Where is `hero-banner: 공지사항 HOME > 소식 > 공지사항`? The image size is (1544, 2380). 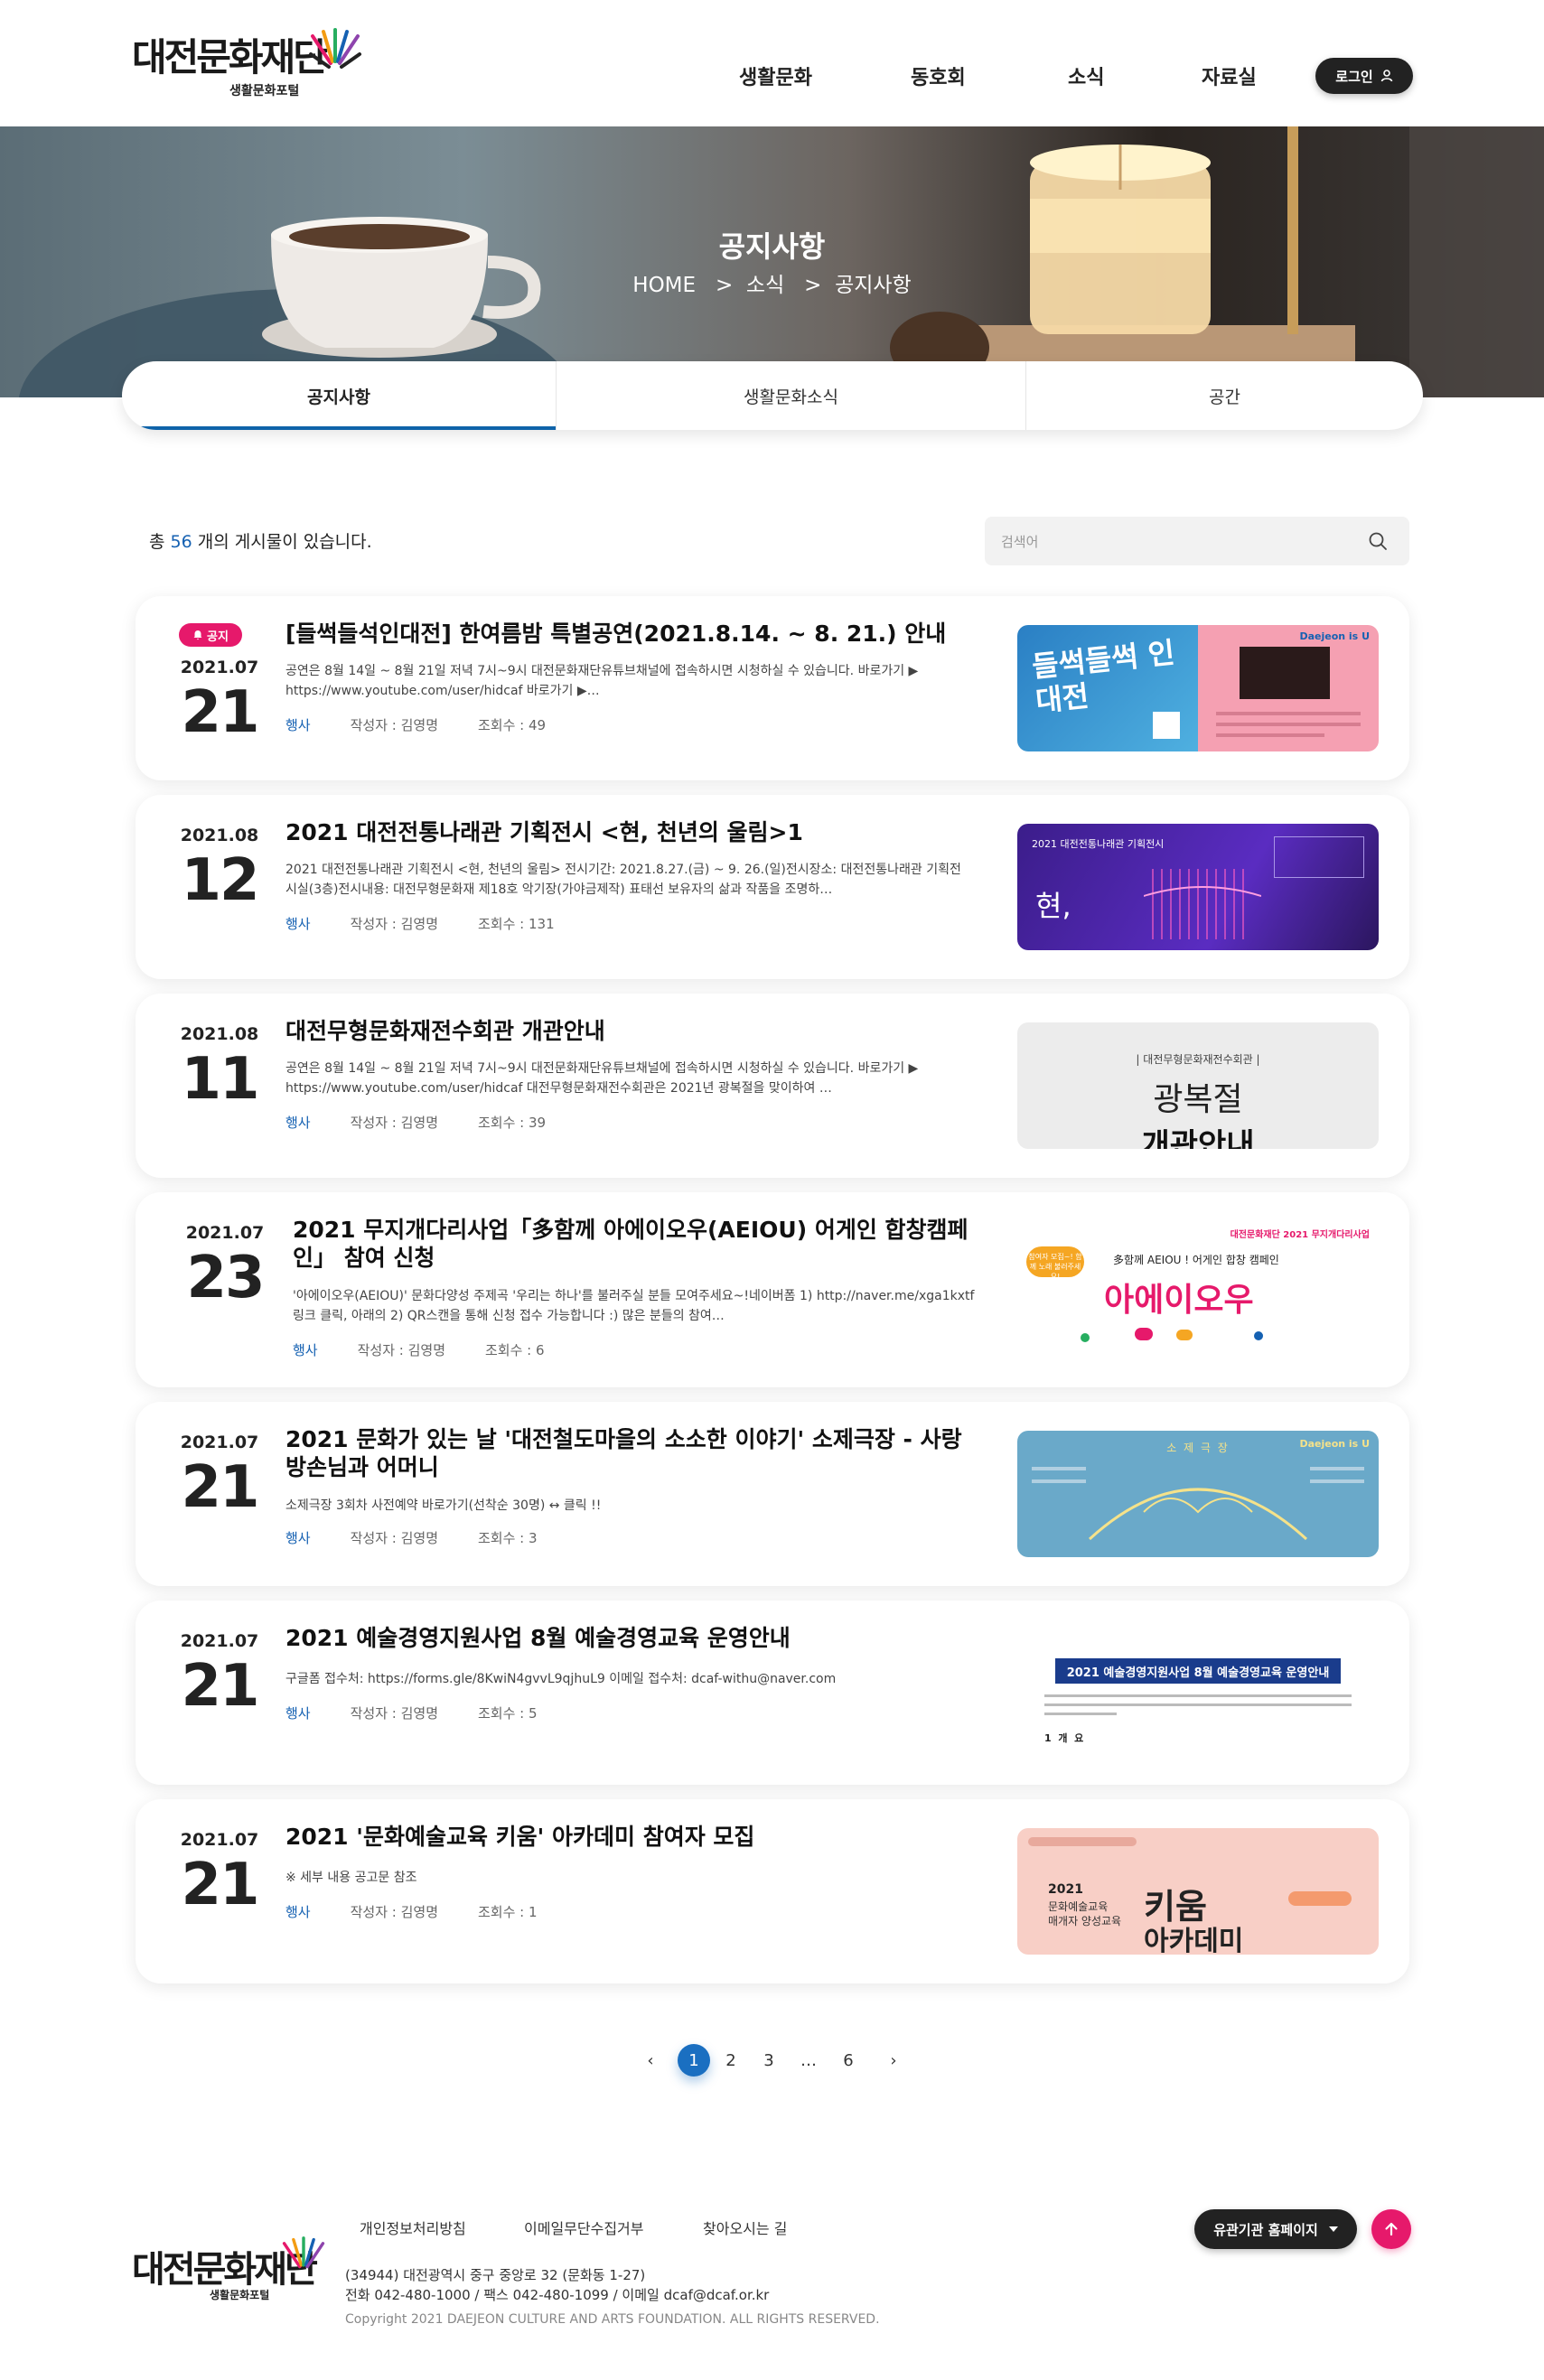
hero-banner: 공지사항 HOME > 소식 > 공지사항 is located at coordinates (772, 261).